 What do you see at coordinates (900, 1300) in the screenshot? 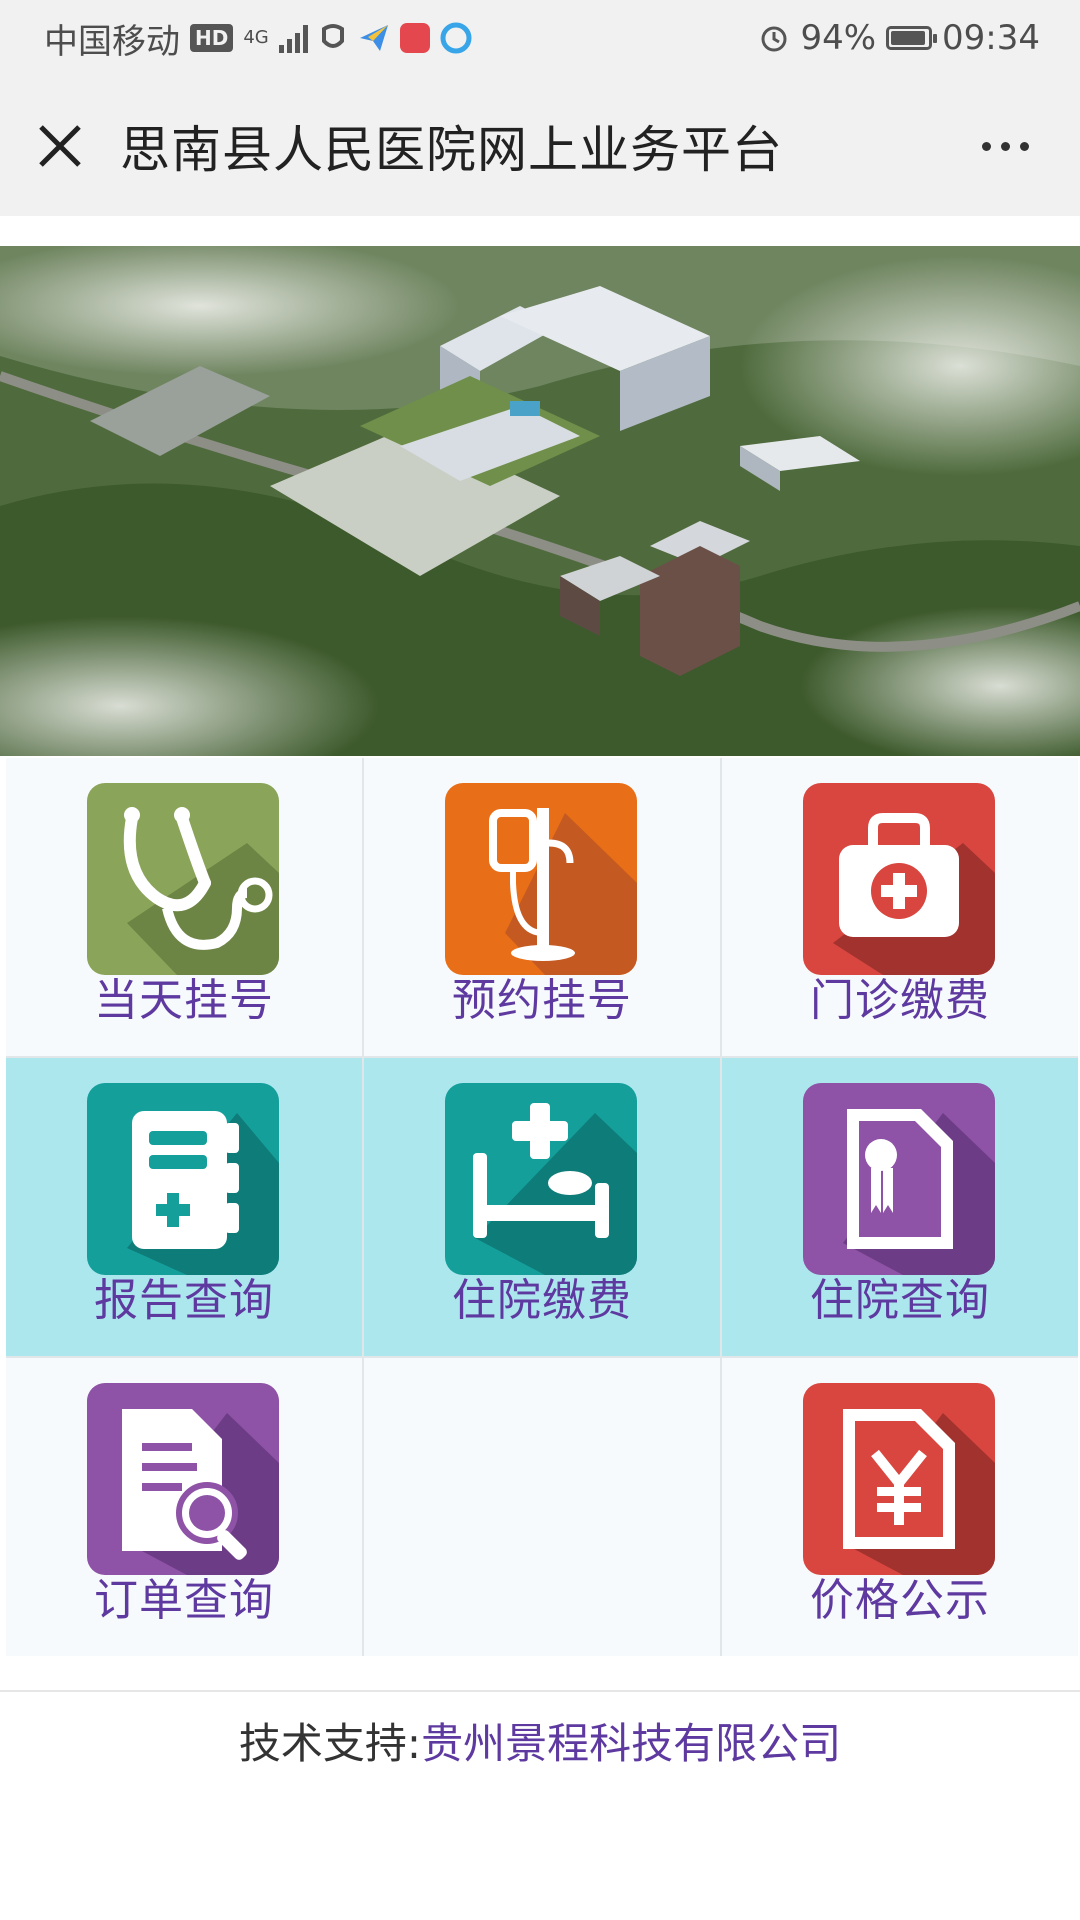
I see `tile-label: 住院查询` at bounding box center [900, 1300].